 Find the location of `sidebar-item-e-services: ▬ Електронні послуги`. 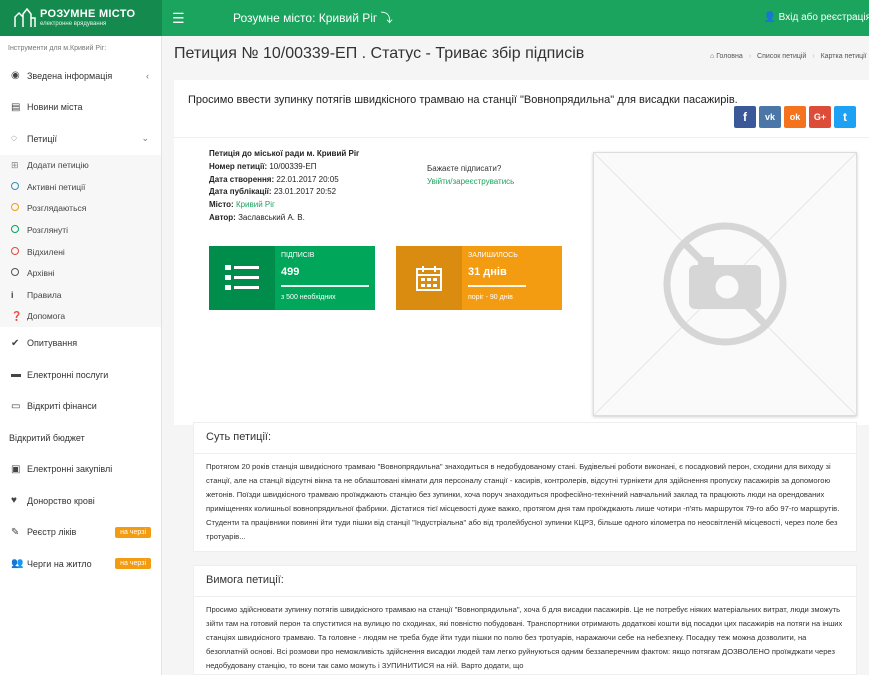

sidebar-item-e-services: ▬ Електронні послуги is located at coordinates (80, 375).